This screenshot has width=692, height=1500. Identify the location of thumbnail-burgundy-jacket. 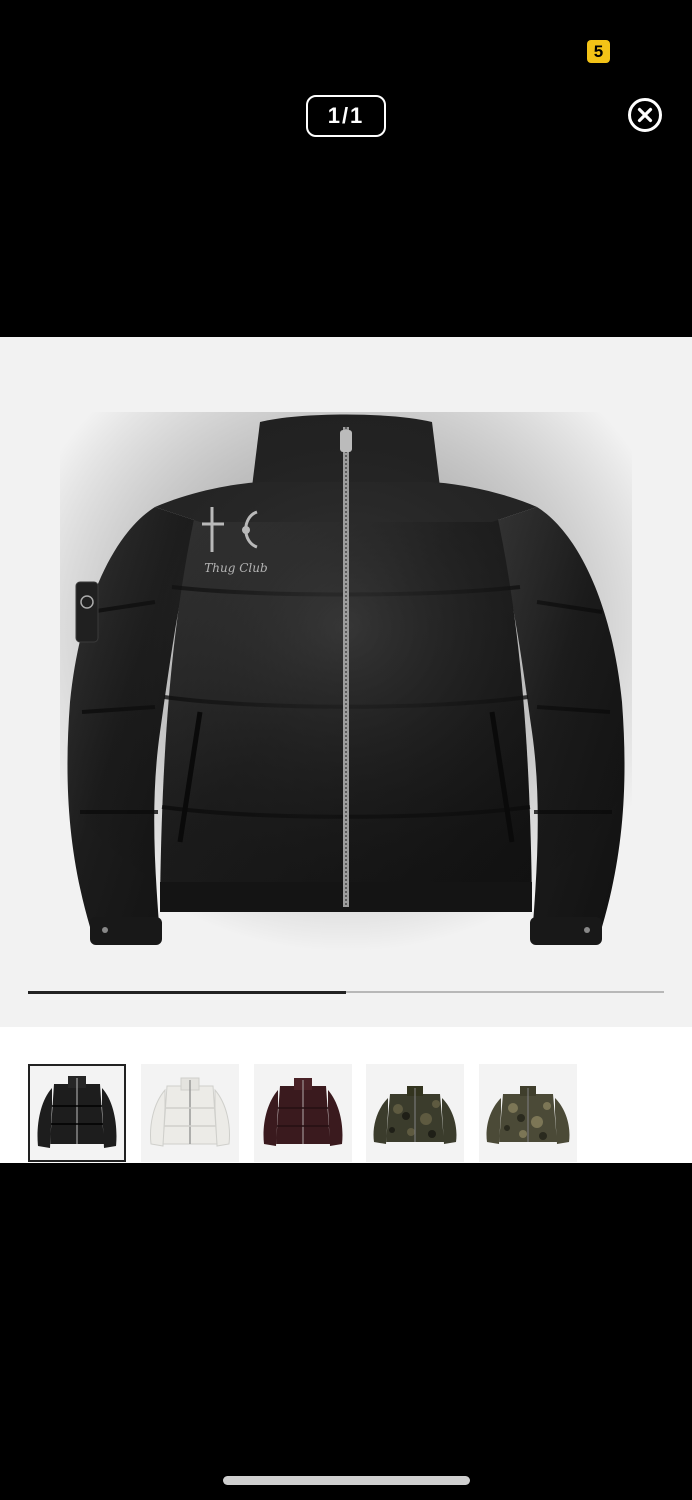
(303, 1113).